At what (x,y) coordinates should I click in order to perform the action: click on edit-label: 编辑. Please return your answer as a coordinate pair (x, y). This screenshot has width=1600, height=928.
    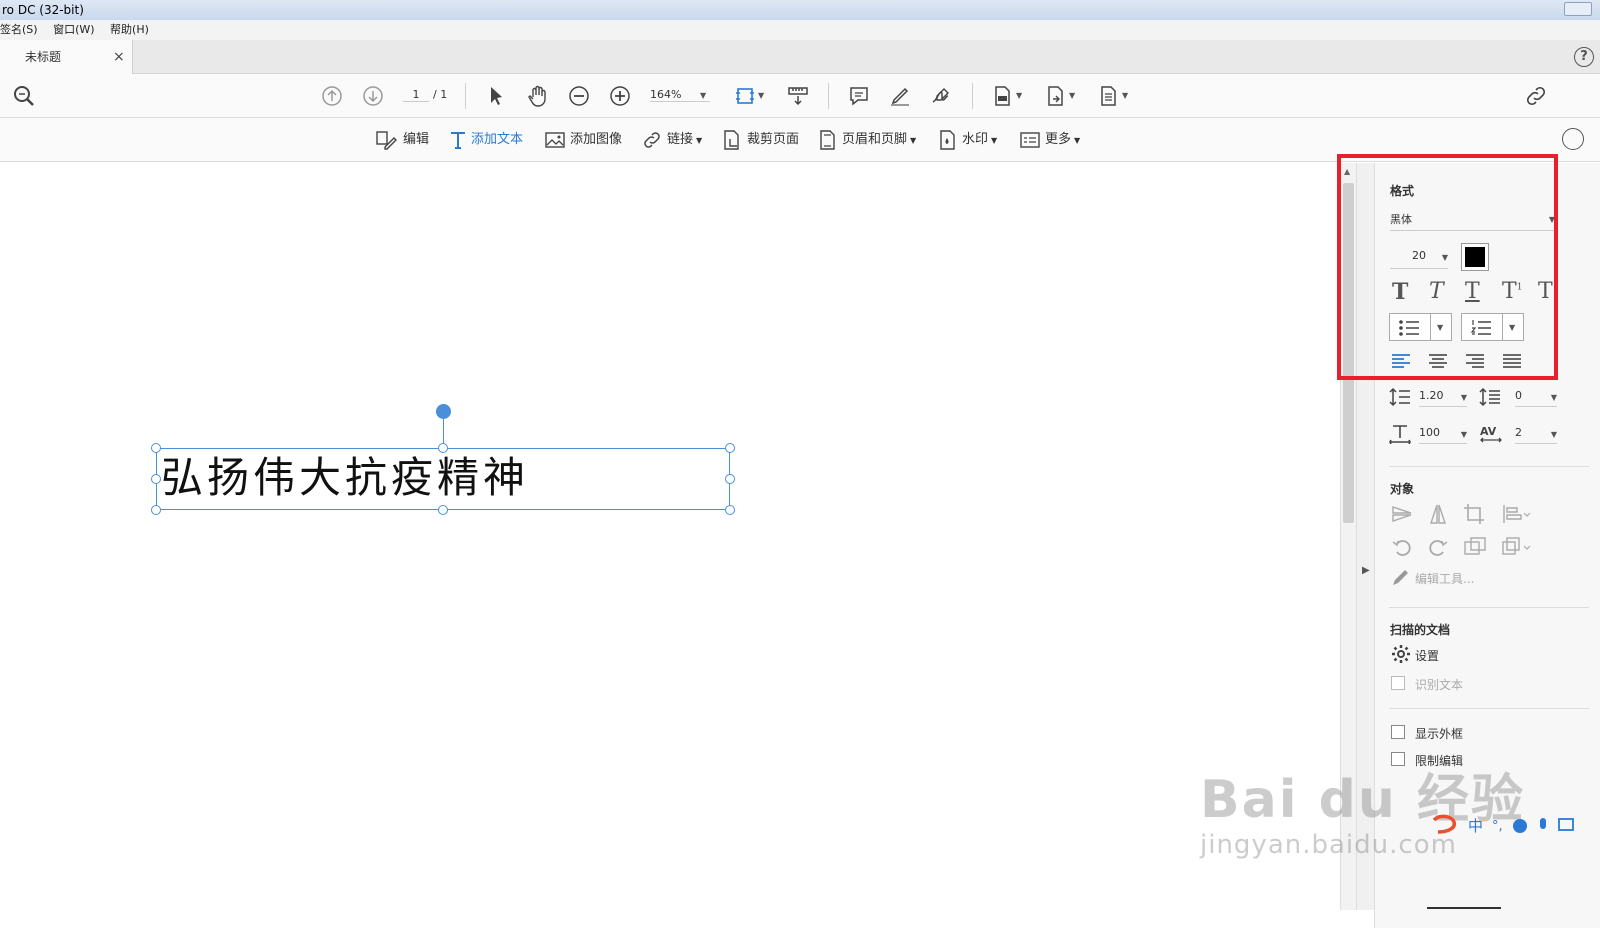
    Looking at the image, I should click on (416, 139).